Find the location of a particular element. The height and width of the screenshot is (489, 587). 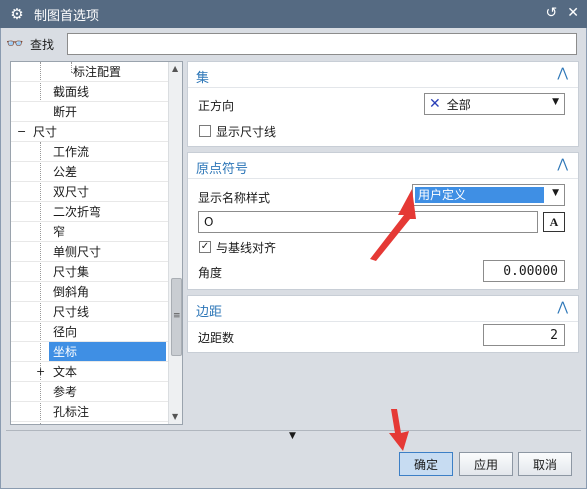

reset-icon: ↺ is located at coordinates (552, 13).